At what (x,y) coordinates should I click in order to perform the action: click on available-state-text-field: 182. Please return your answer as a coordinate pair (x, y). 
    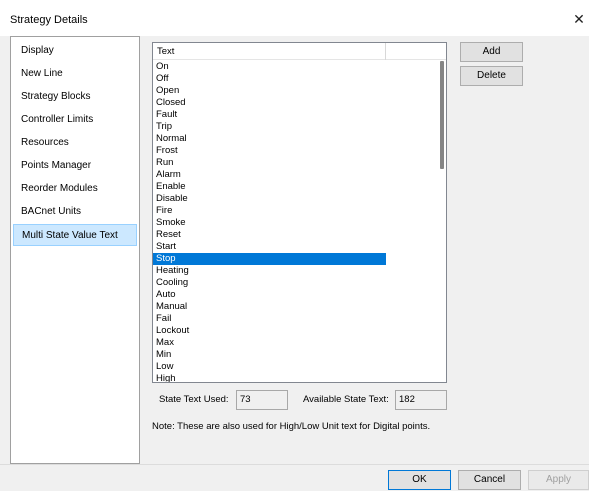
    Looking at the image, I should click on (421, 400).